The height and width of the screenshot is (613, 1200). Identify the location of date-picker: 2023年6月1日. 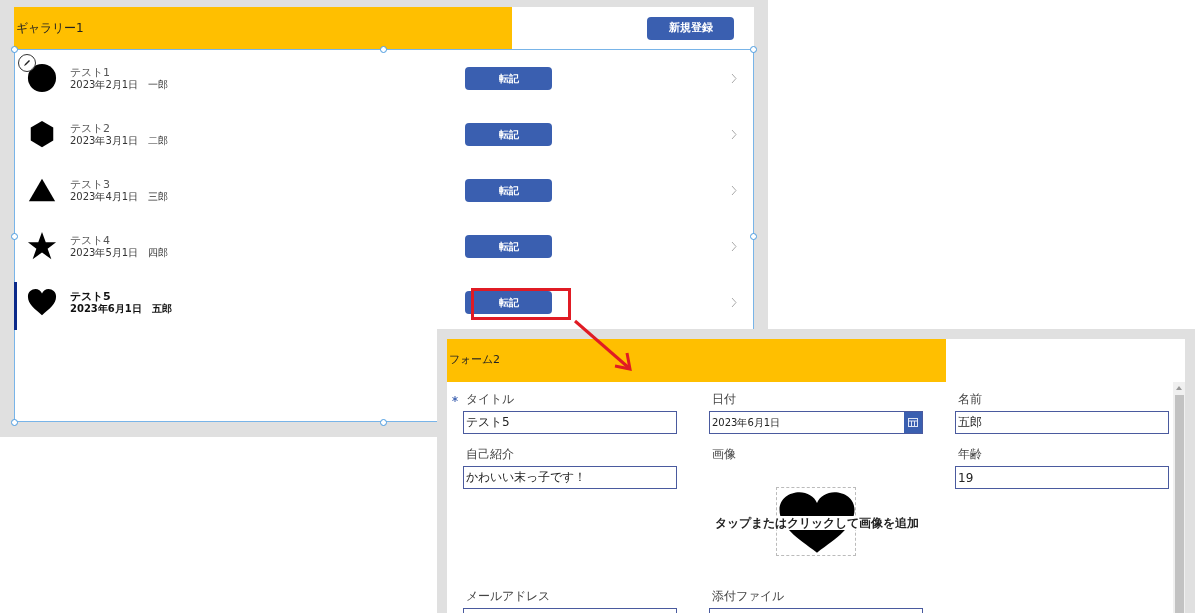
(816, 422).